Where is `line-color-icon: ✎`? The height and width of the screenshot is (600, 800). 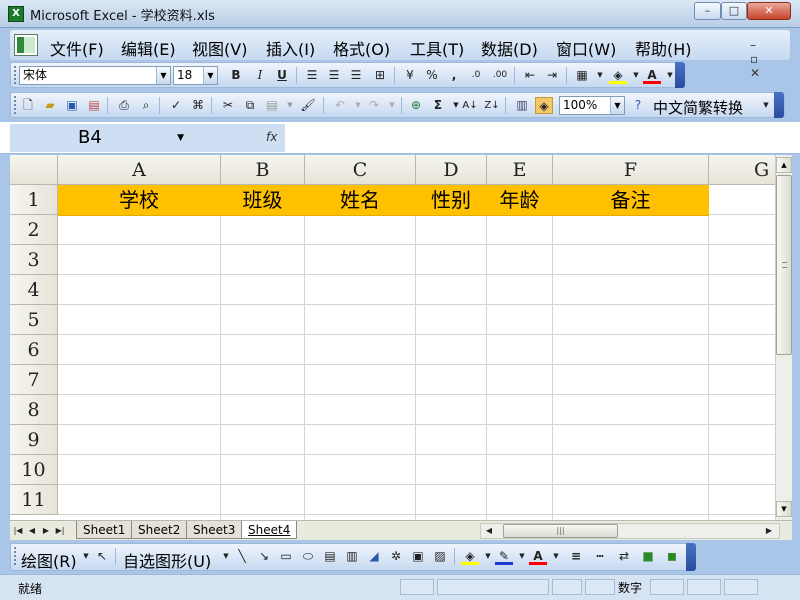 line-color-icon: ✎ is located at coordinates (504, 556).